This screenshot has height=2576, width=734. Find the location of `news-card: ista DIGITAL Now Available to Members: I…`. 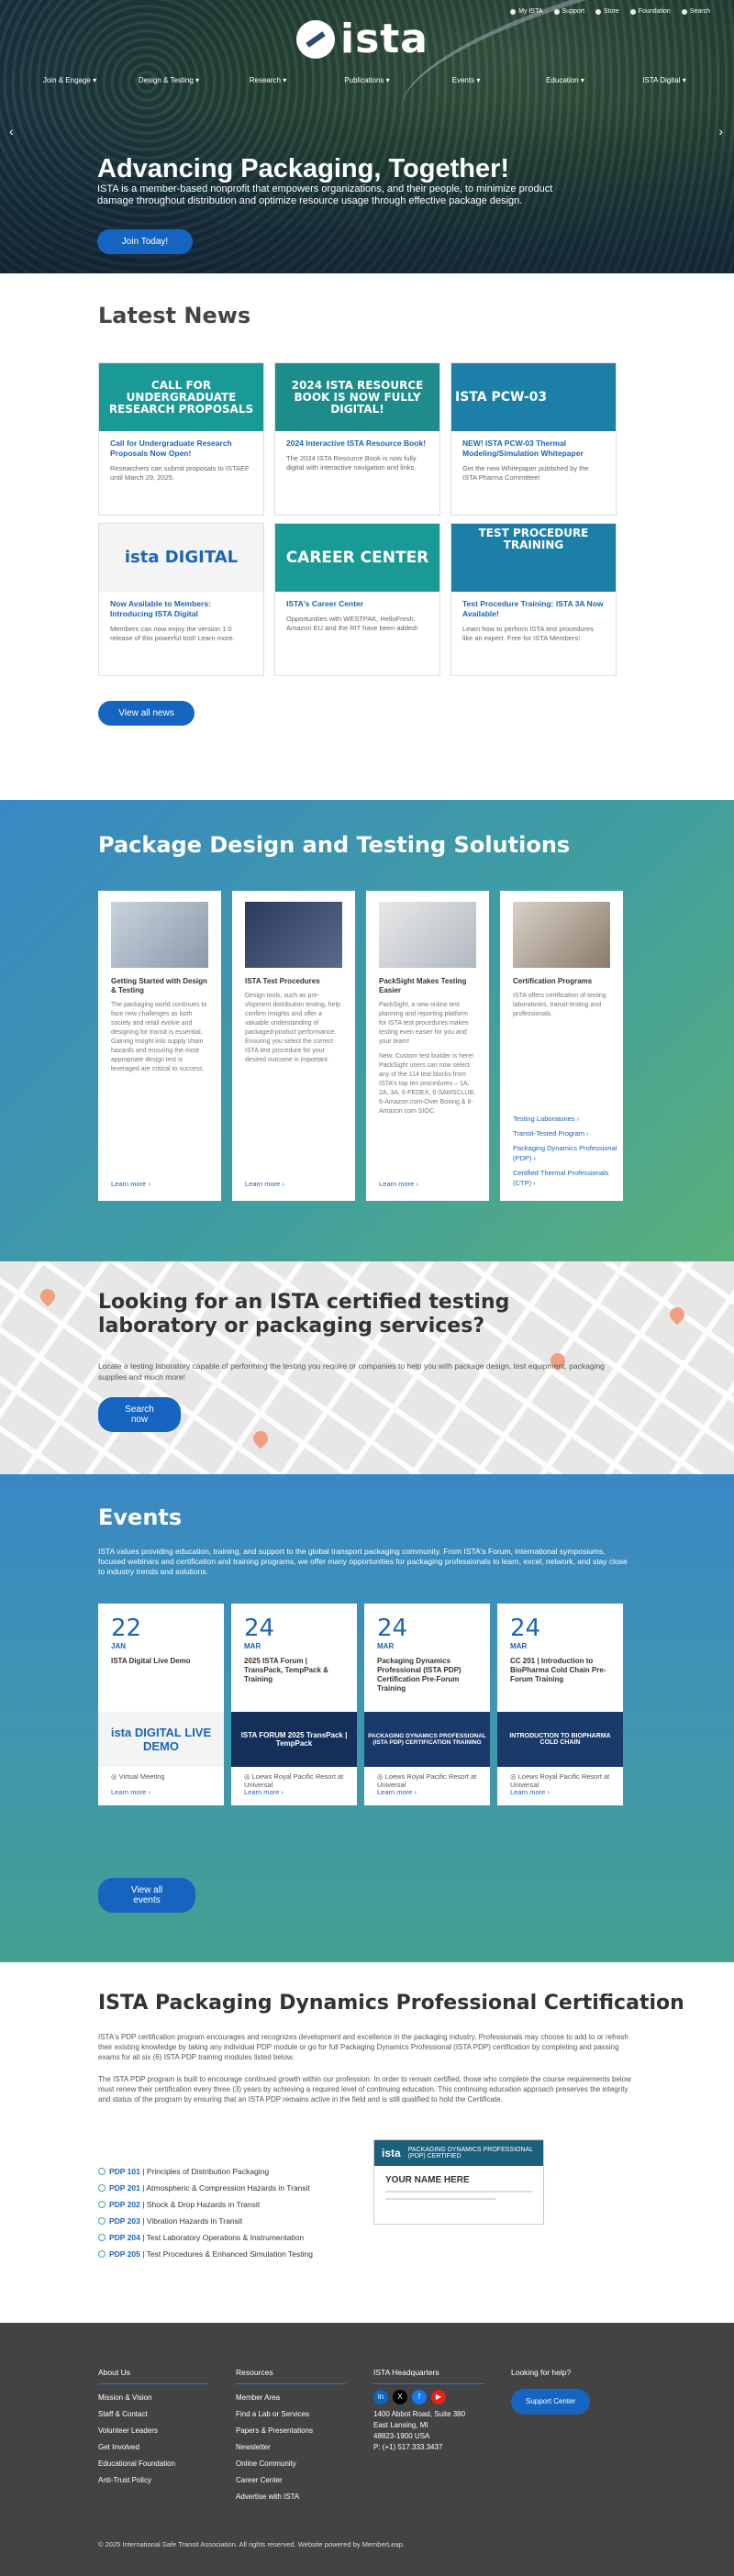

news-card: ista DIGITAL Now Available to Members: I… is located at coordinates (181, 599).